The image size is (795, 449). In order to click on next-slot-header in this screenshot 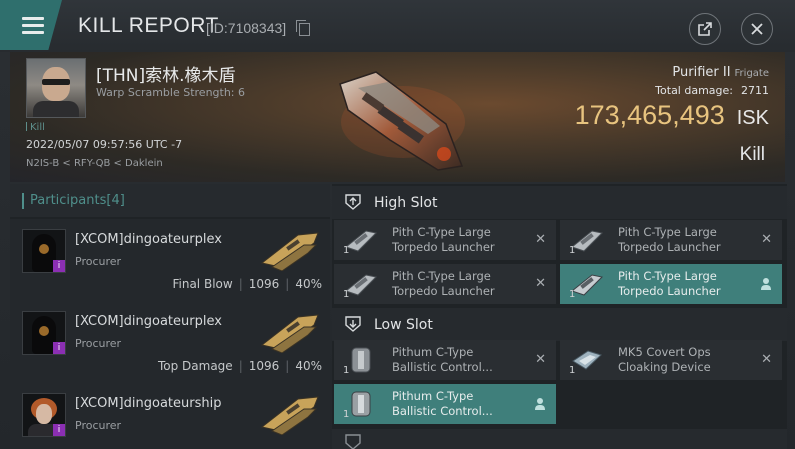, I will do `click(559, 439)`.